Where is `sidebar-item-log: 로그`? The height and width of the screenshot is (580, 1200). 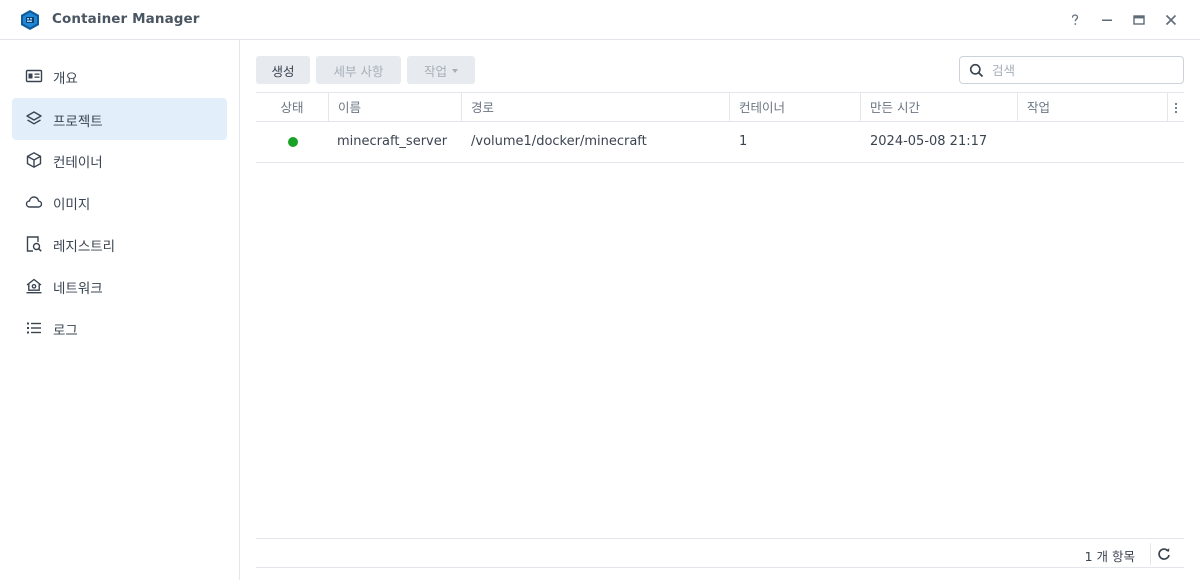
sidebar-item-log: 로그 is located at coordinates (119, 328).